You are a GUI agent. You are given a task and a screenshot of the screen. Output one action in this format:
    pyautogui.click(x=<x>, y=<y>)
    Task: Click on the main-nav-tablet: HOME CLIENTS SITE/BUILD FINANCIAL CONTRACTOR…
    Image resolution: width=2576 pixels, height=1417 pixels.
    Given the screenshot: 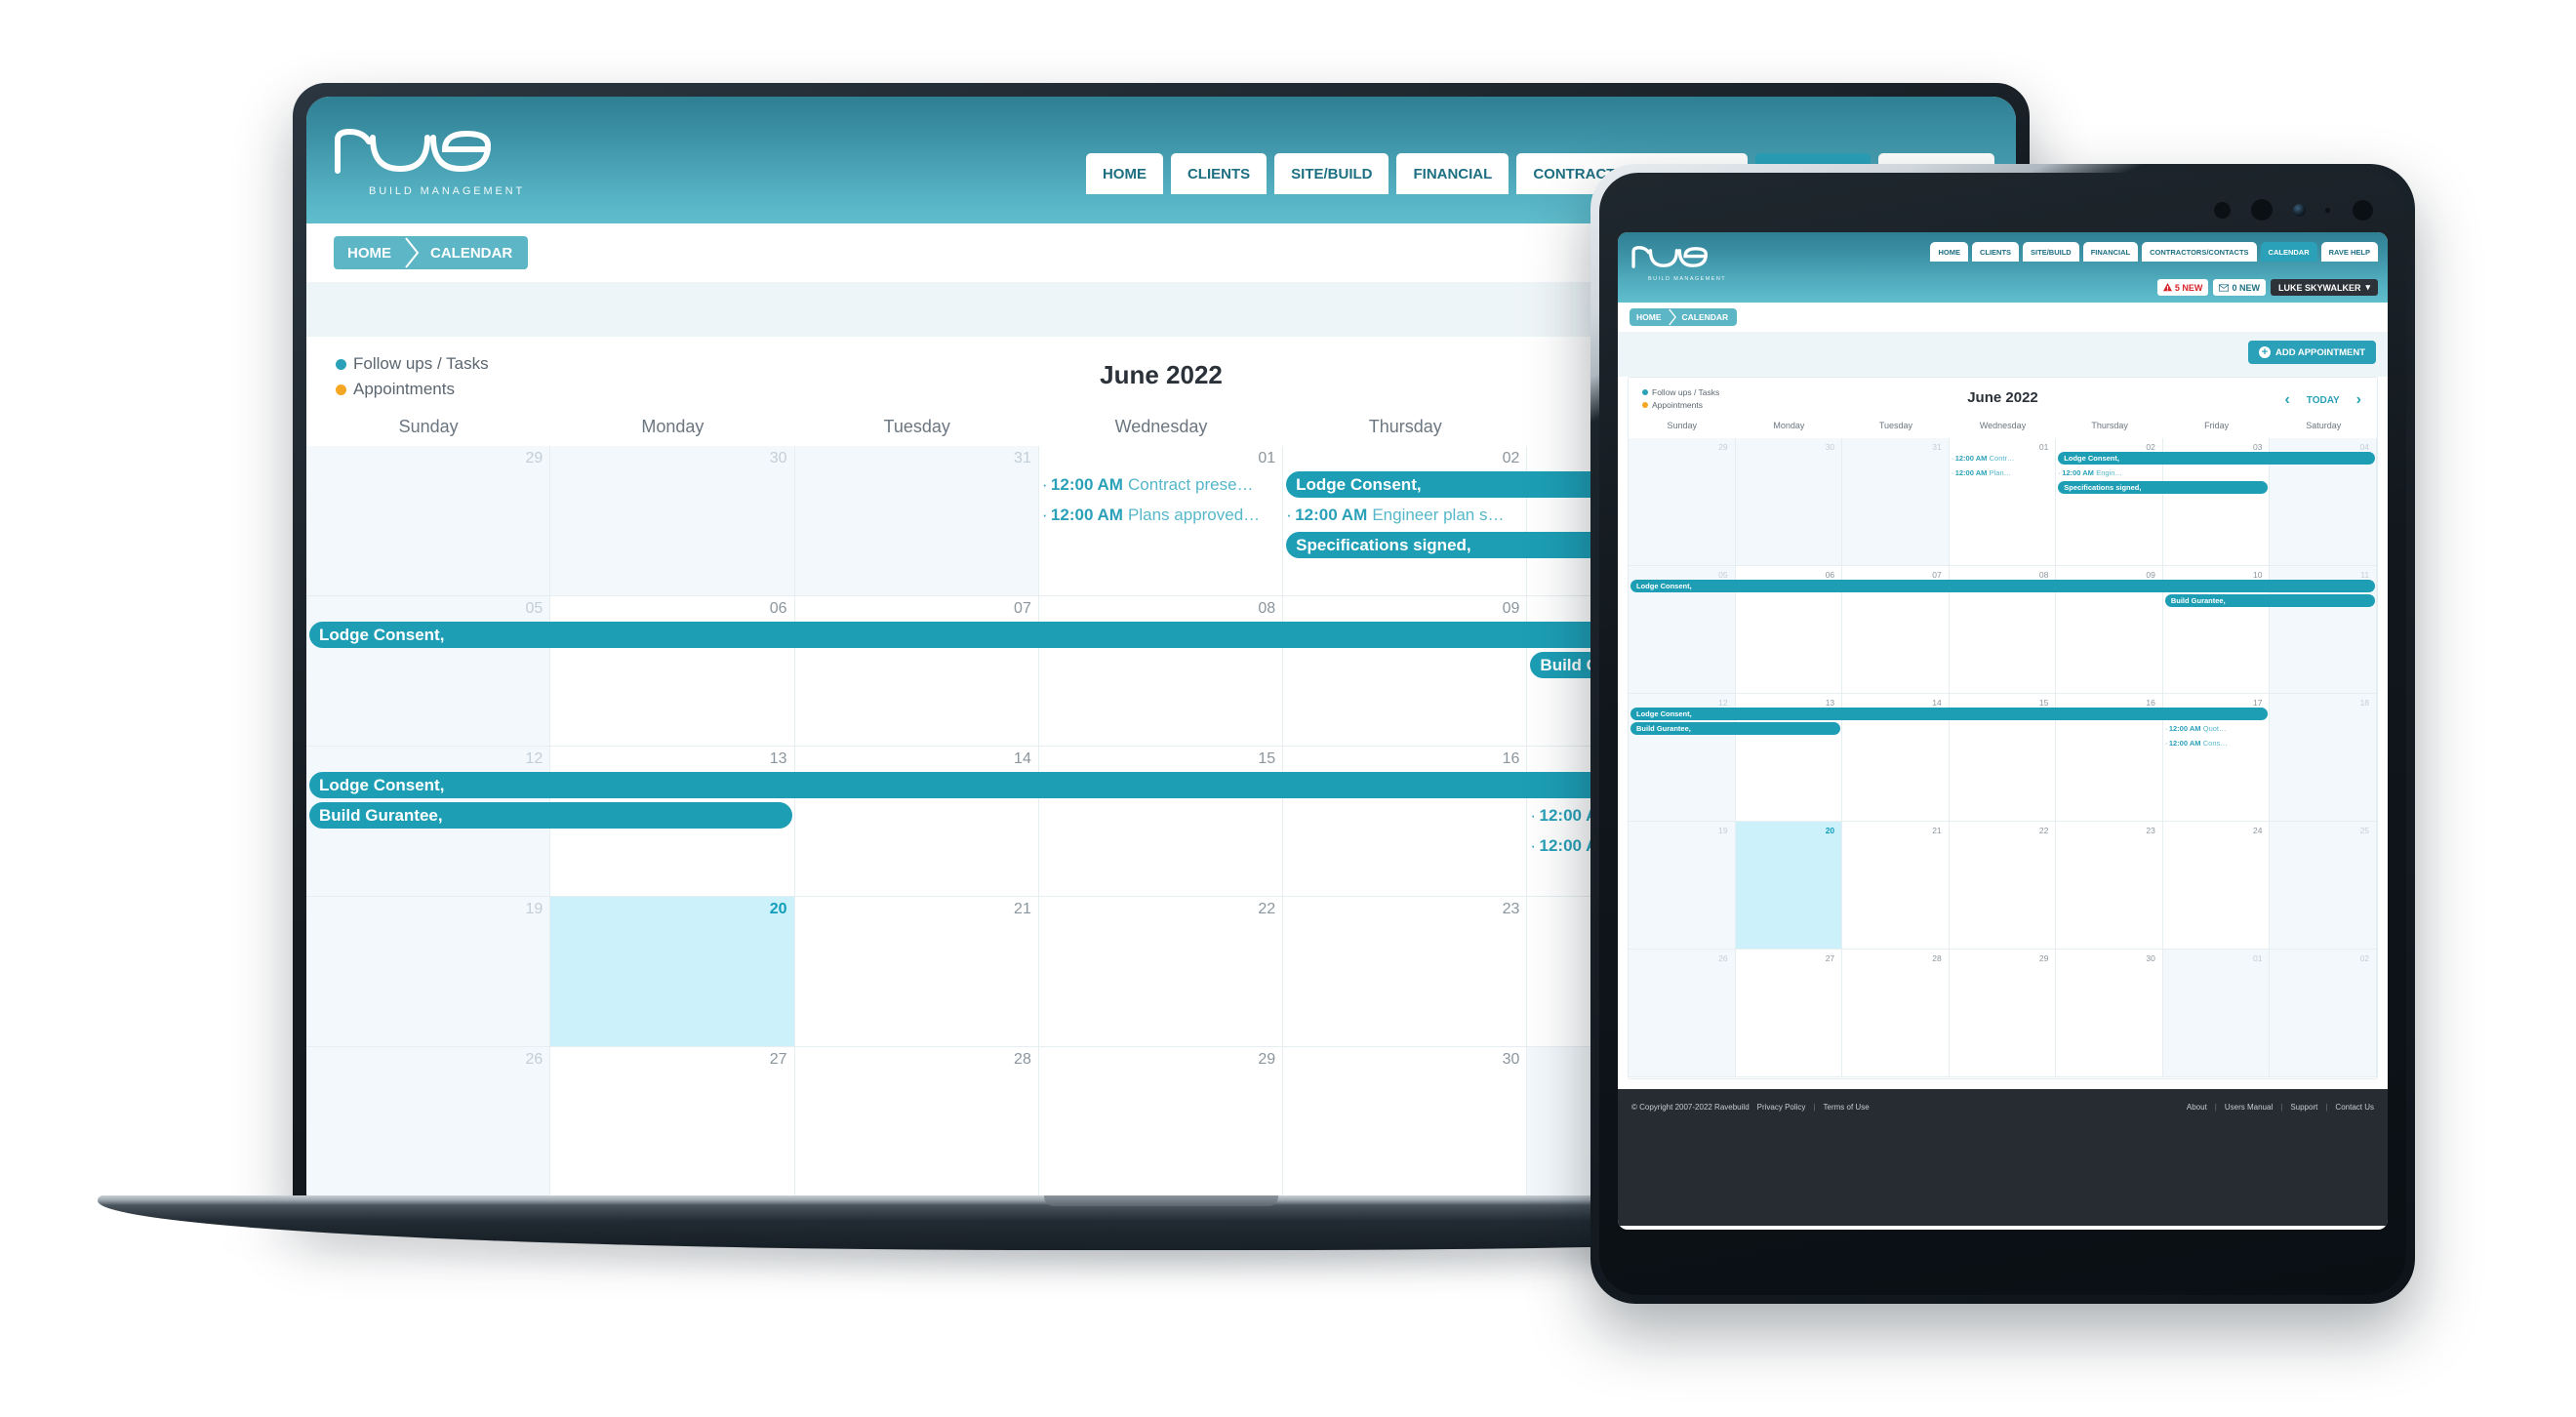 What is the action you would take?
    pyautogui.click(x=2154, y=252)
    